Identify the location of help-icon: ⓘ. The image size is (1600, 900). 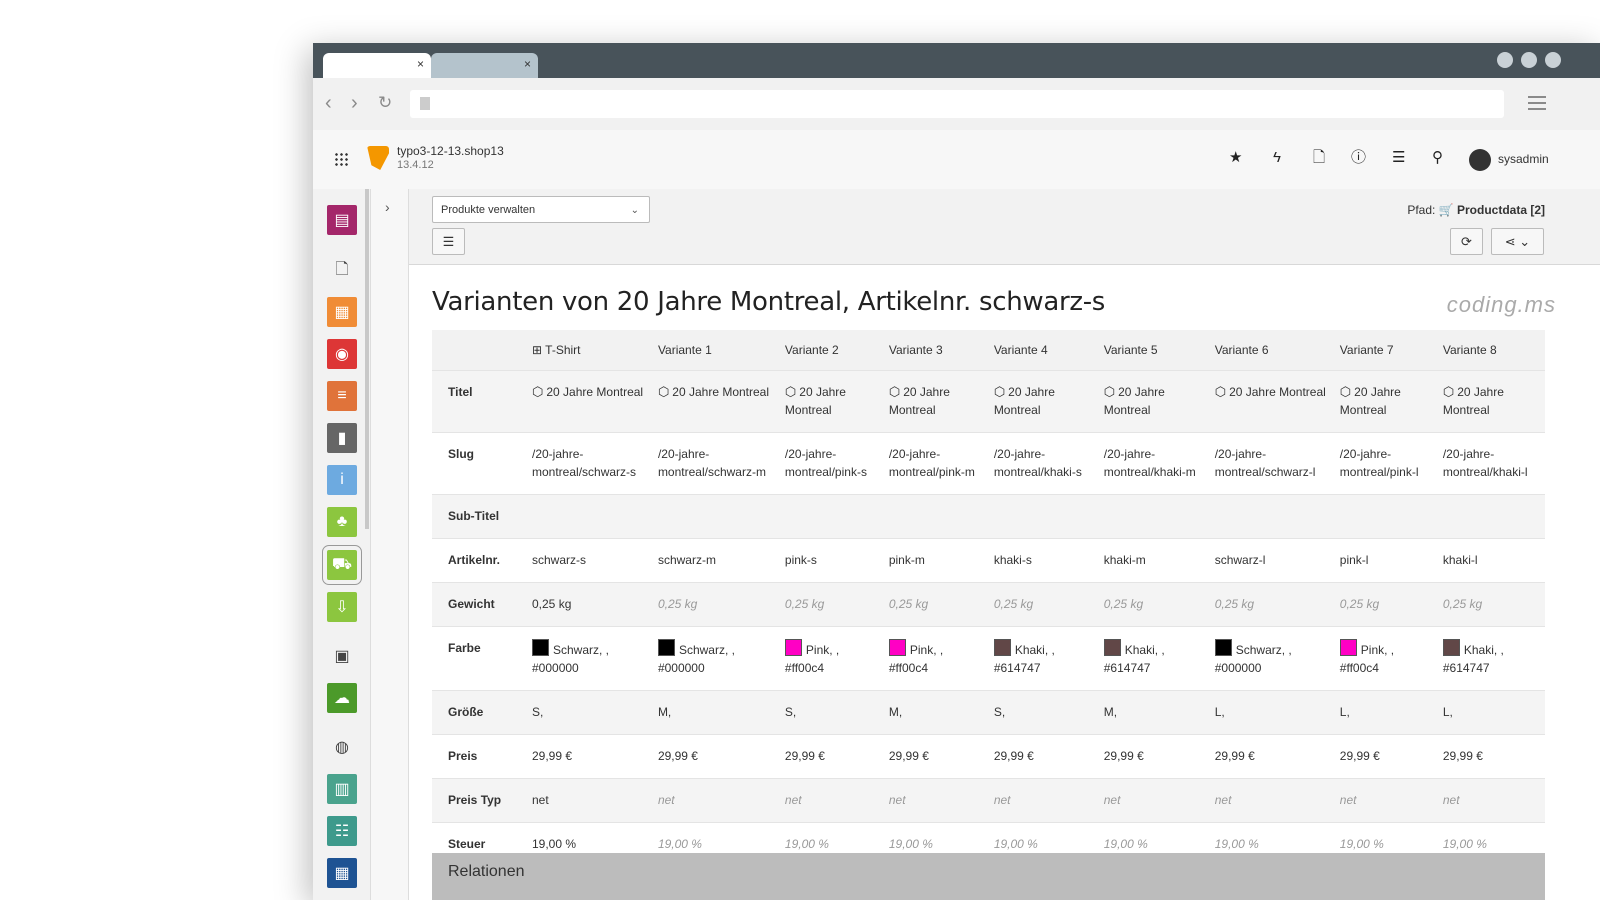
(1358, 158).